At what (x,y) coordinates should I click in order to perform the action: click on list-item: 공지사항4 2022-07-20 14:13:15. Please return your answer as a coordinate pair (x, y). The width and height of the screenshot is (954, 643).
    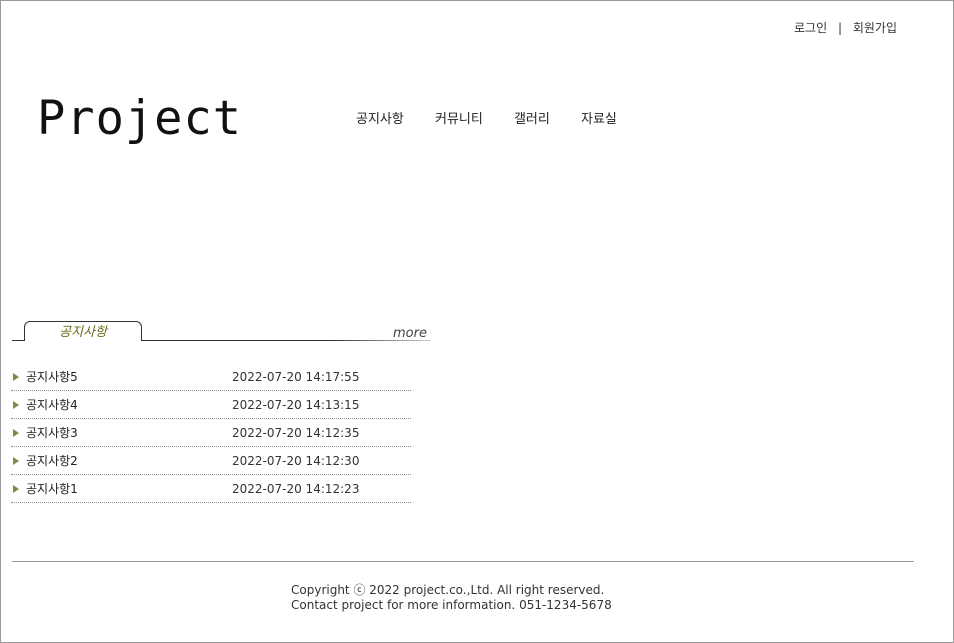
    Looking at the image, I should click on (211, 405).